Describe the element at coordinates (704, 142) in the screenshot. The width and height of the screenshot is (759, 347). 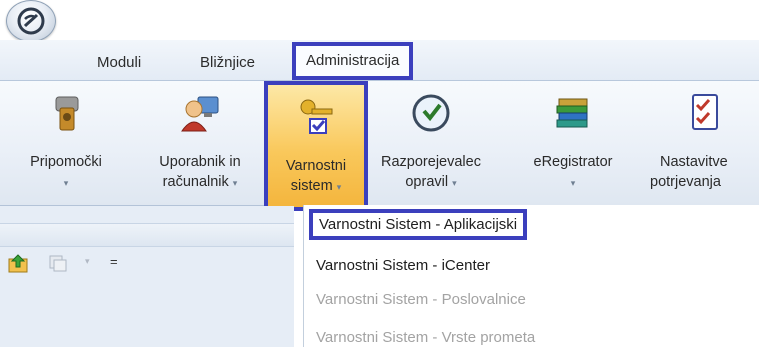
I see `ribbon-button-nastavitve-potrjevanja: Nastavitve potrjevanja` at that location.